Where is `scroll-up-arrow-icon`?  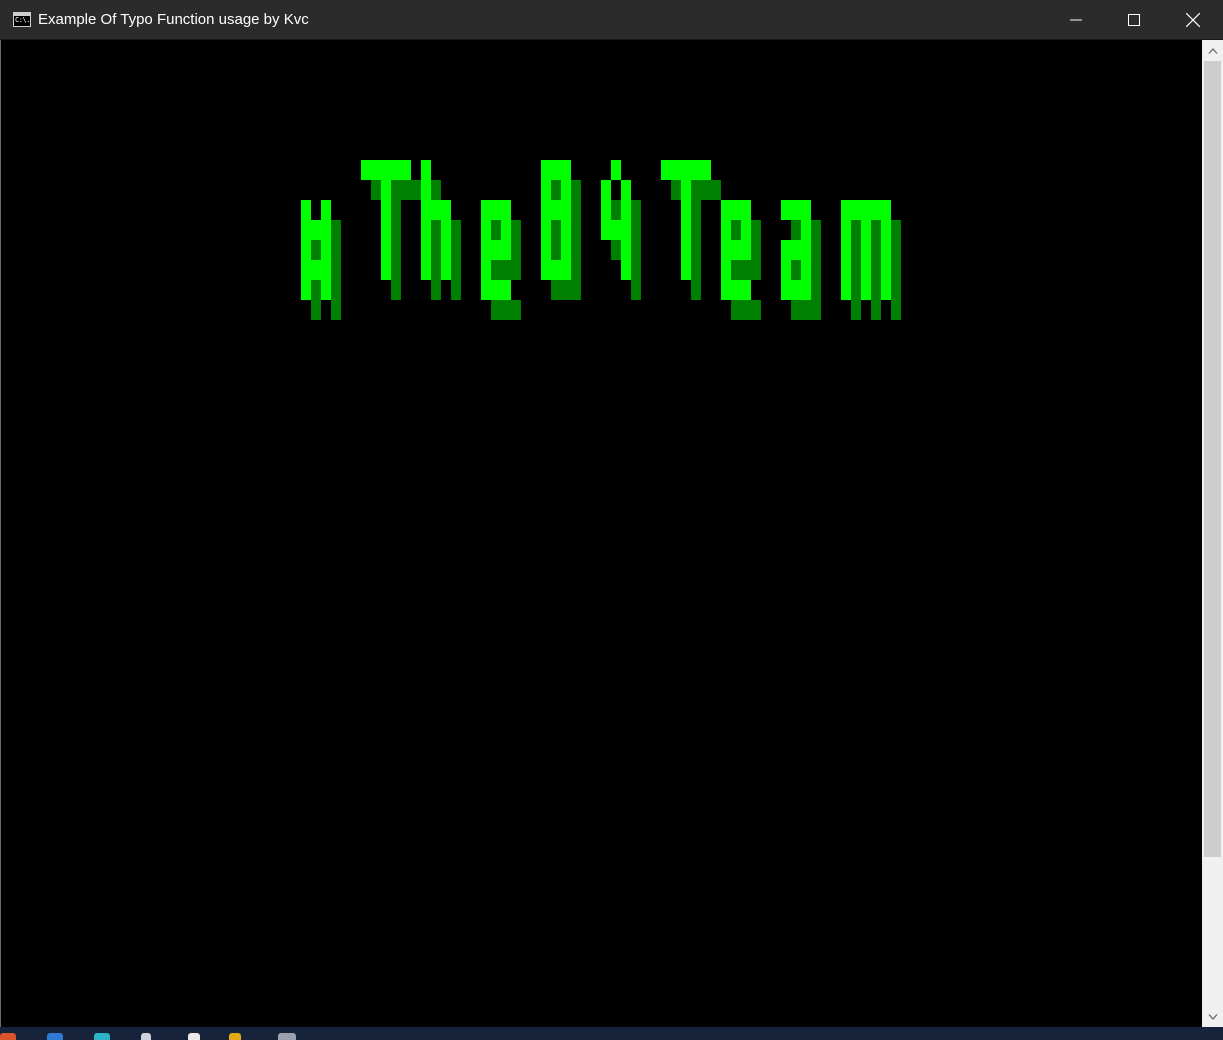 scroll-up-arrow-icon is located at coordinates (1212, 50).